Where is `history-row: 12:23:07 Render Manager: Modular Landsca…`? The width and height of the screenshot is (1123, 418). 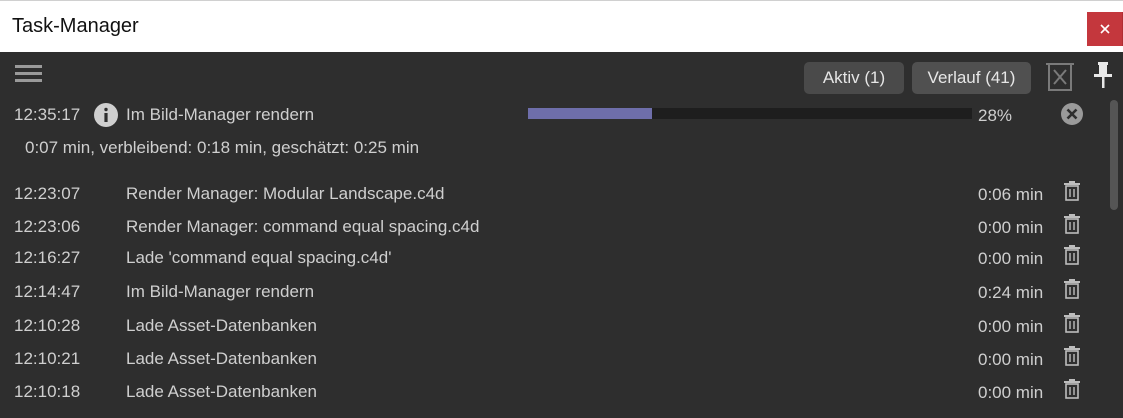
history-row: 12:23:07 Render Manager: Modular Landsca… is located at coordinates (552, 194).